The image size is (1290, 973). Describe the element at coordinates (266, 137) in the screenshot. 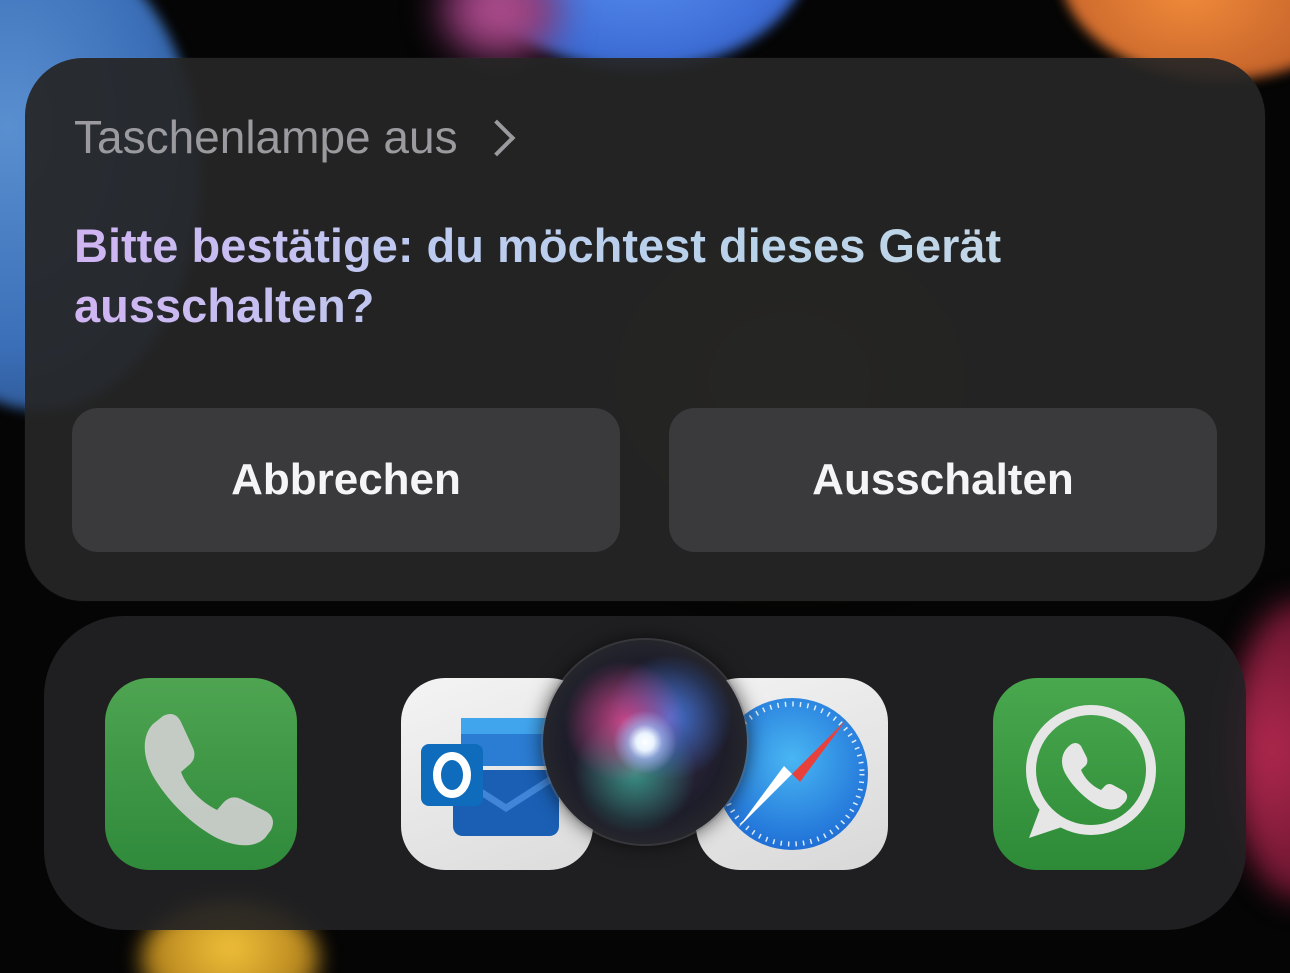

I see `siri-request-label: Taschenlampe aus` at that location.